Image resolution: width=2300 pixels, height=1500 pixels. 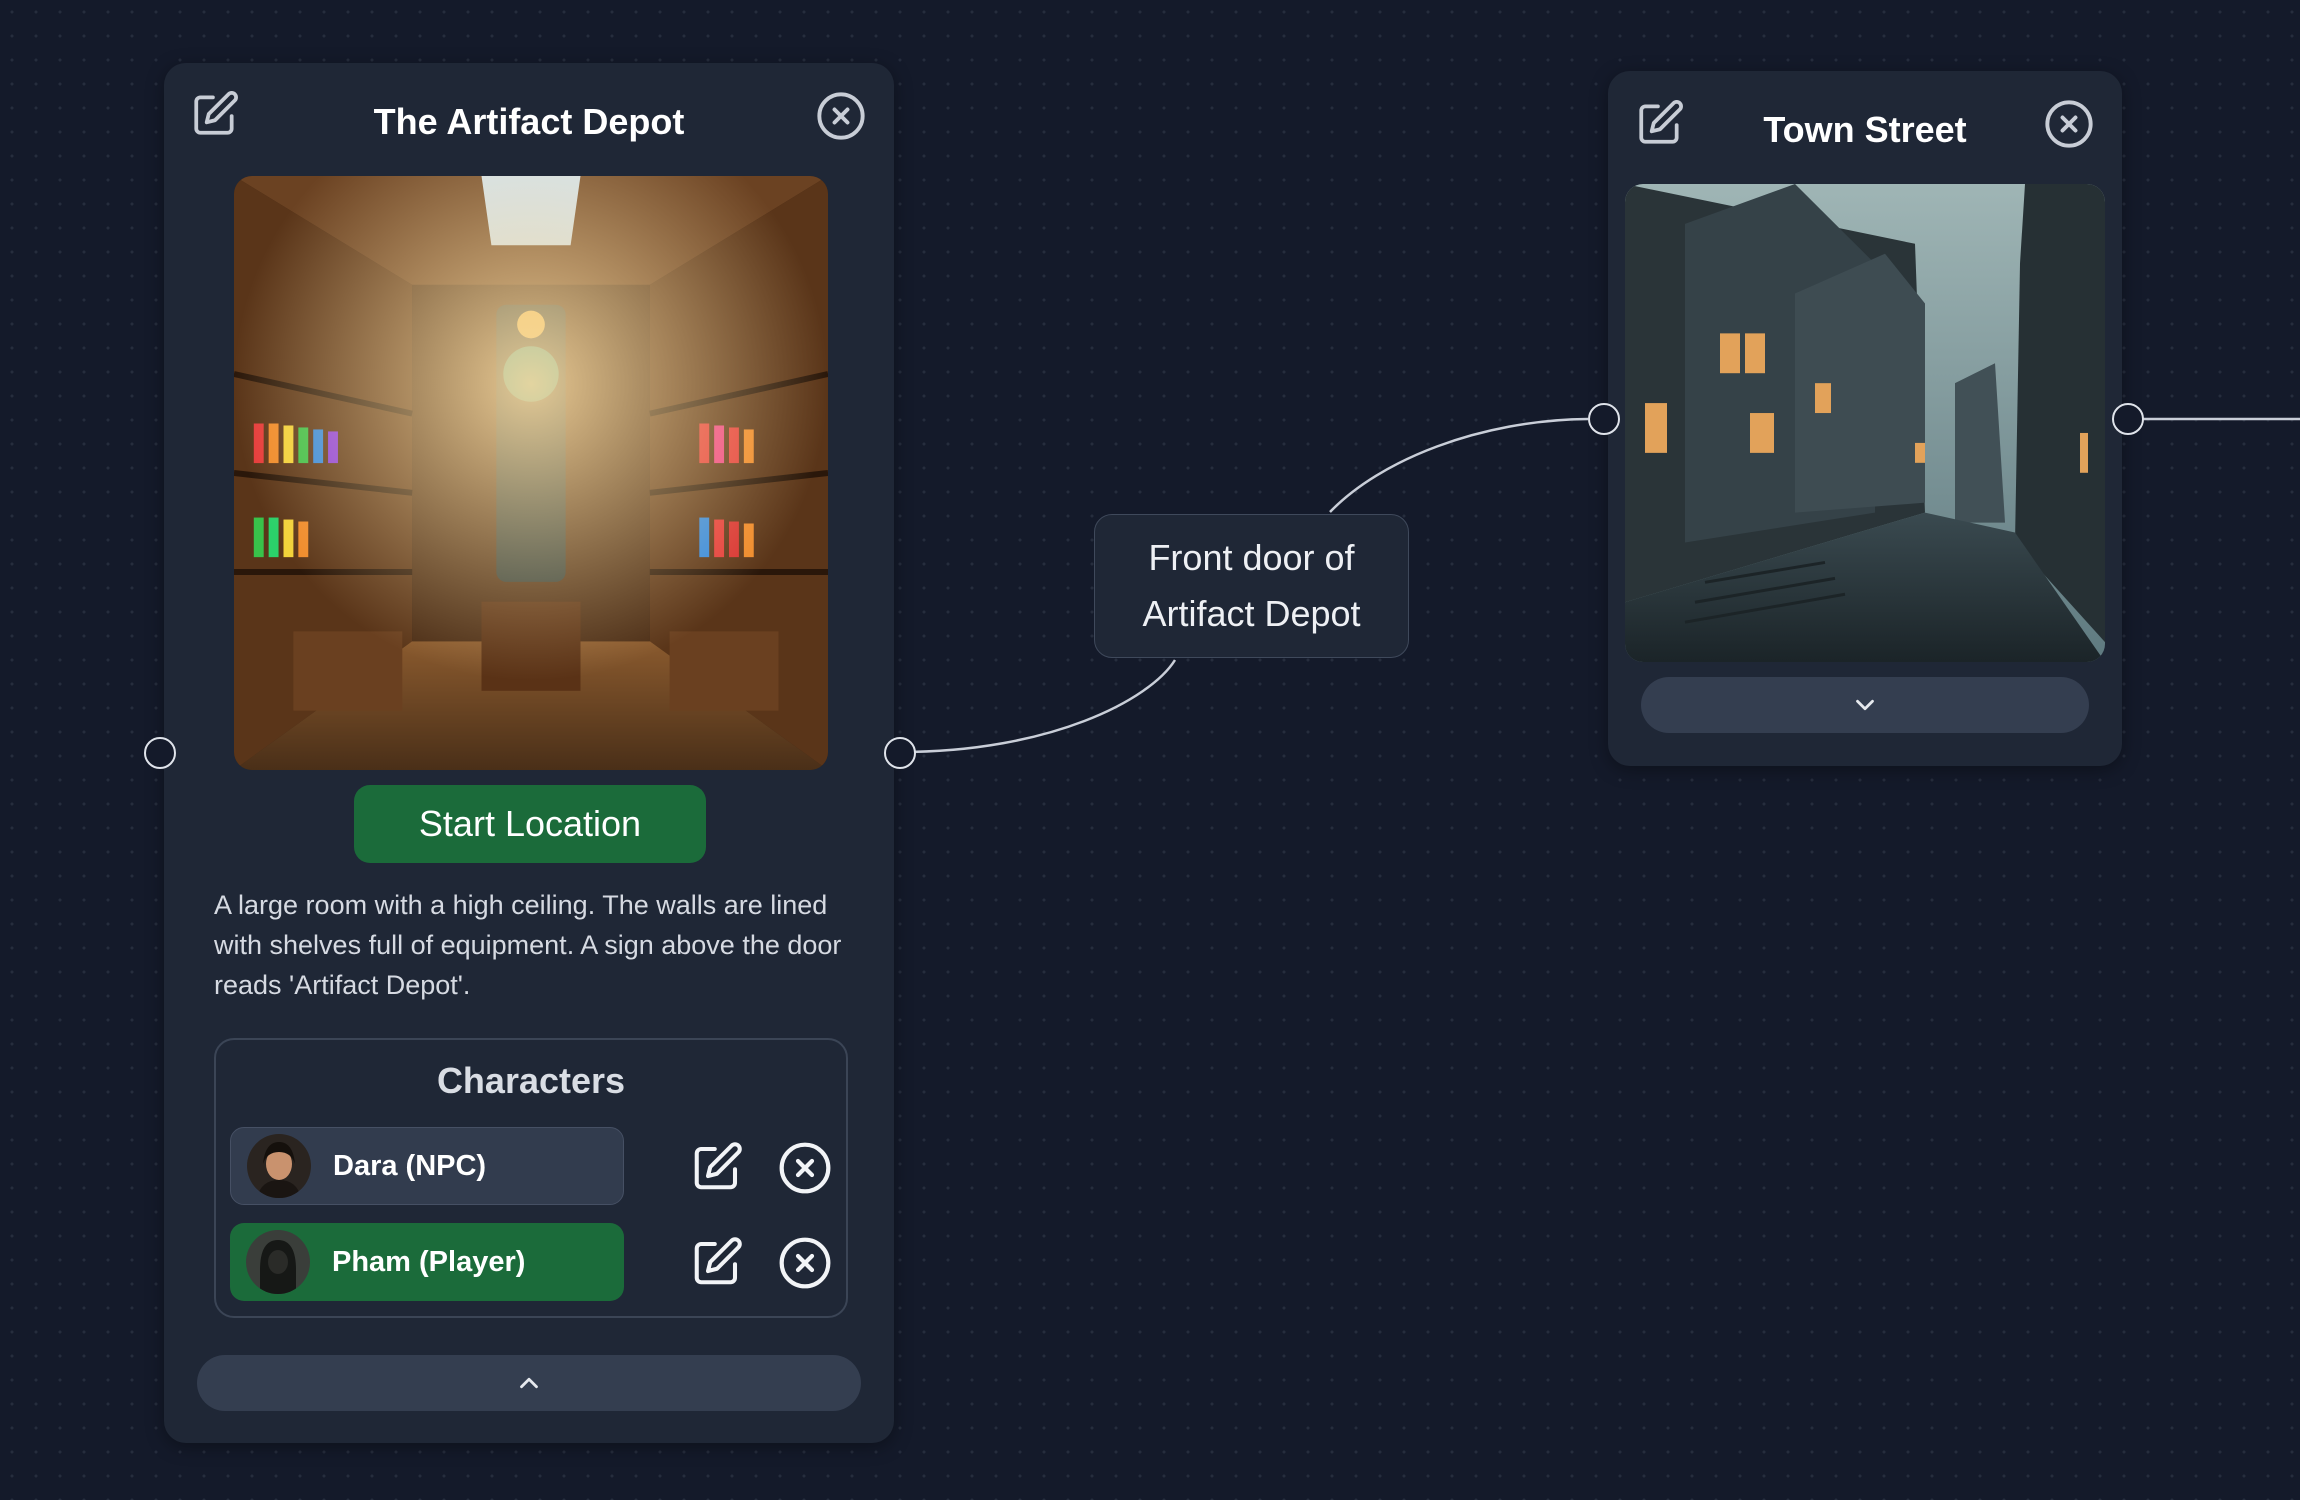 I want to click on edge-depot-to-street, so click(x=1038, y=706).